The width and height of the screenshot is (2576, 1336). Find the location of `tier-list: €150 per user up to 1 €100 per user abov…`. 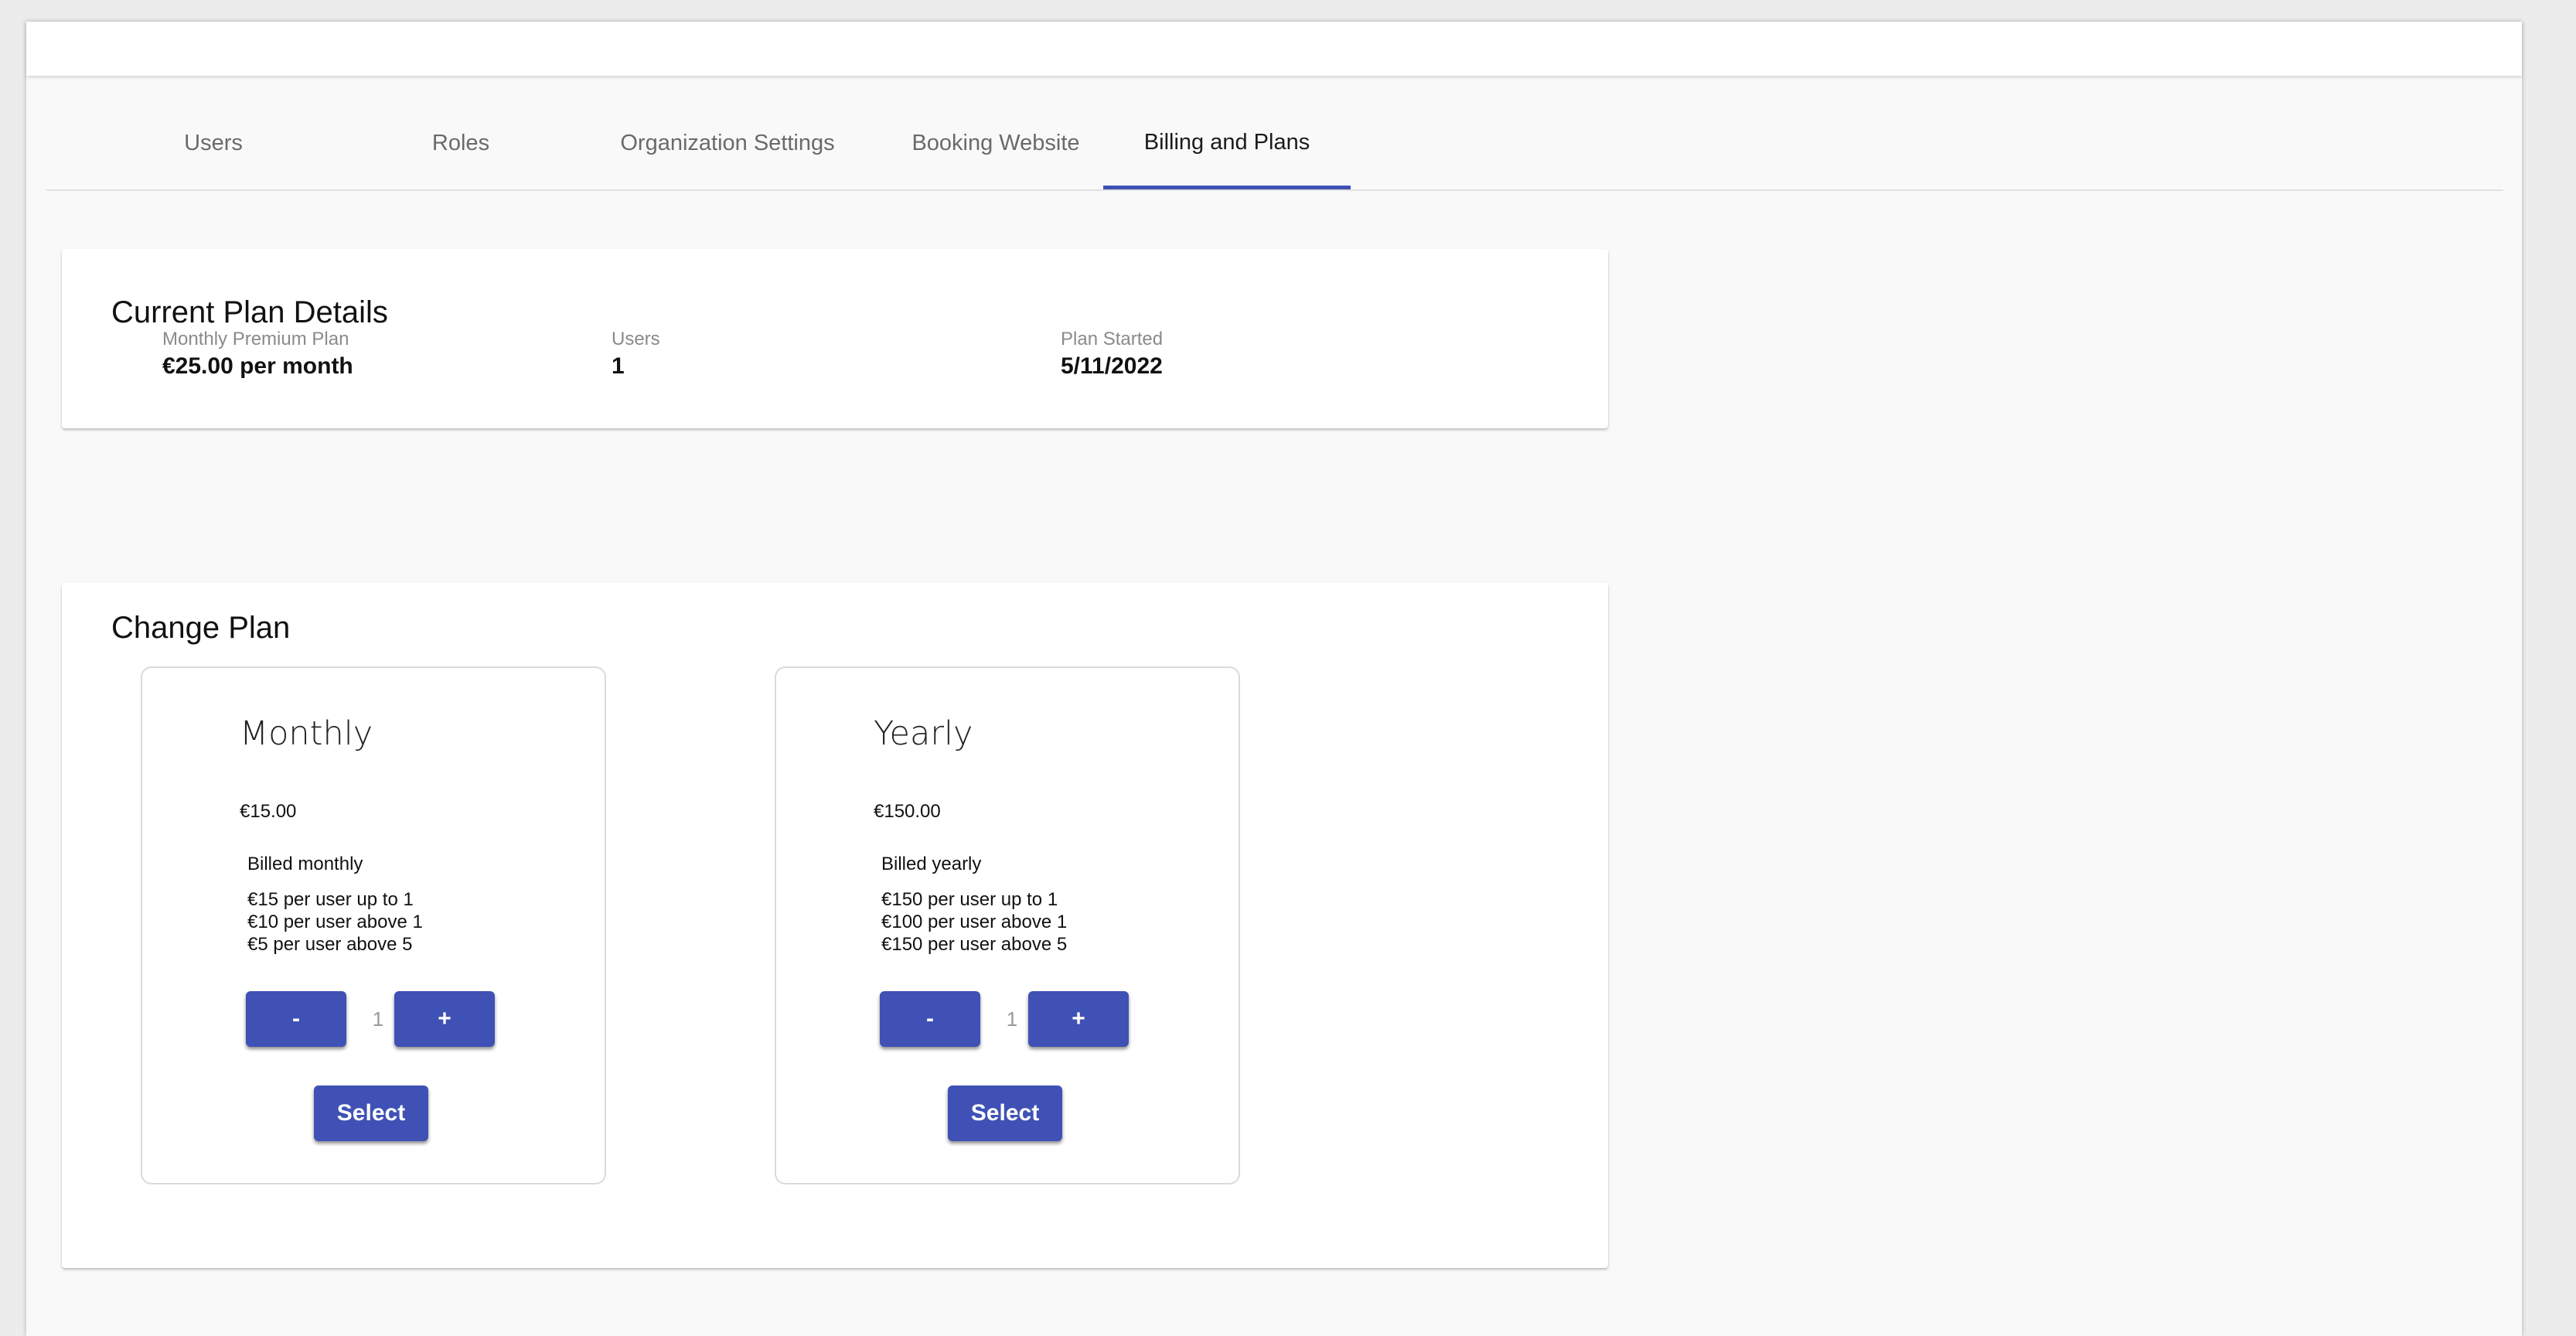

tier-list: €150 per user up to 1 €100 per user abov… is located at coordinates (974, 922).